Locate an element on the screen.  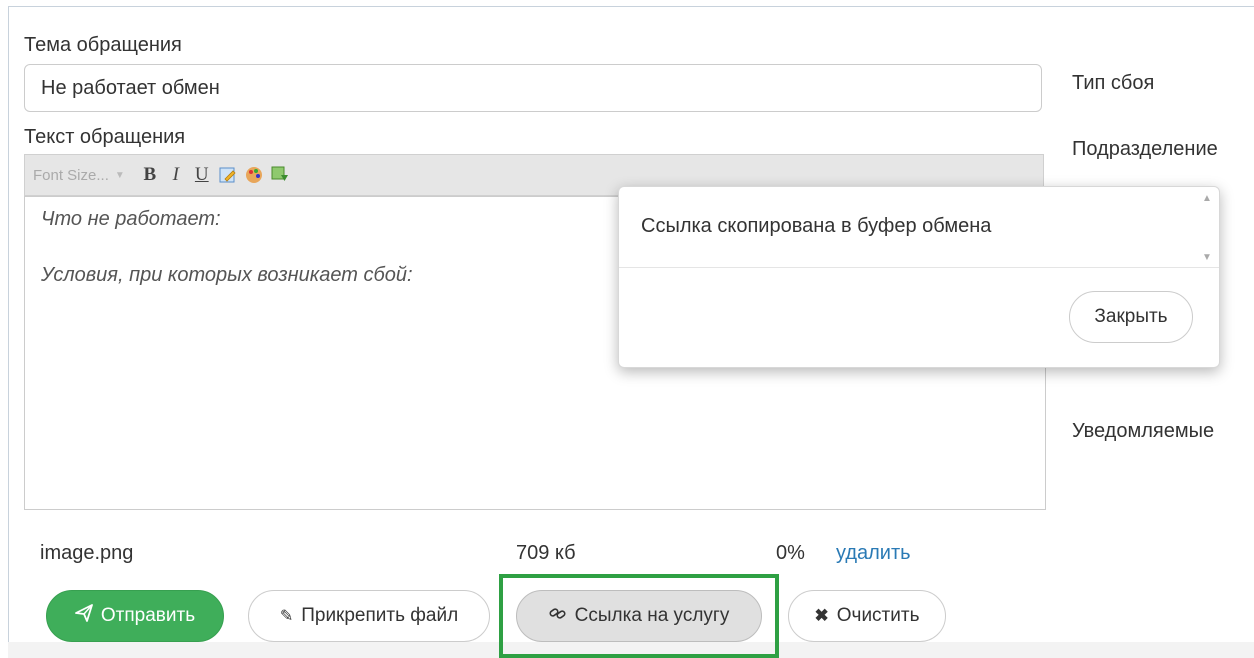
notified-label: Уведомляемые is located at coordinates (1143, 431).